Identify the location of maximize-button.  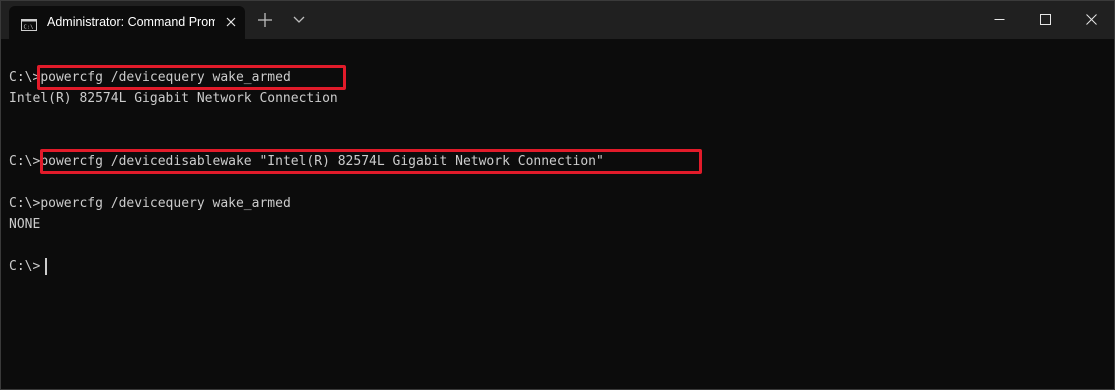
(1045, 20).